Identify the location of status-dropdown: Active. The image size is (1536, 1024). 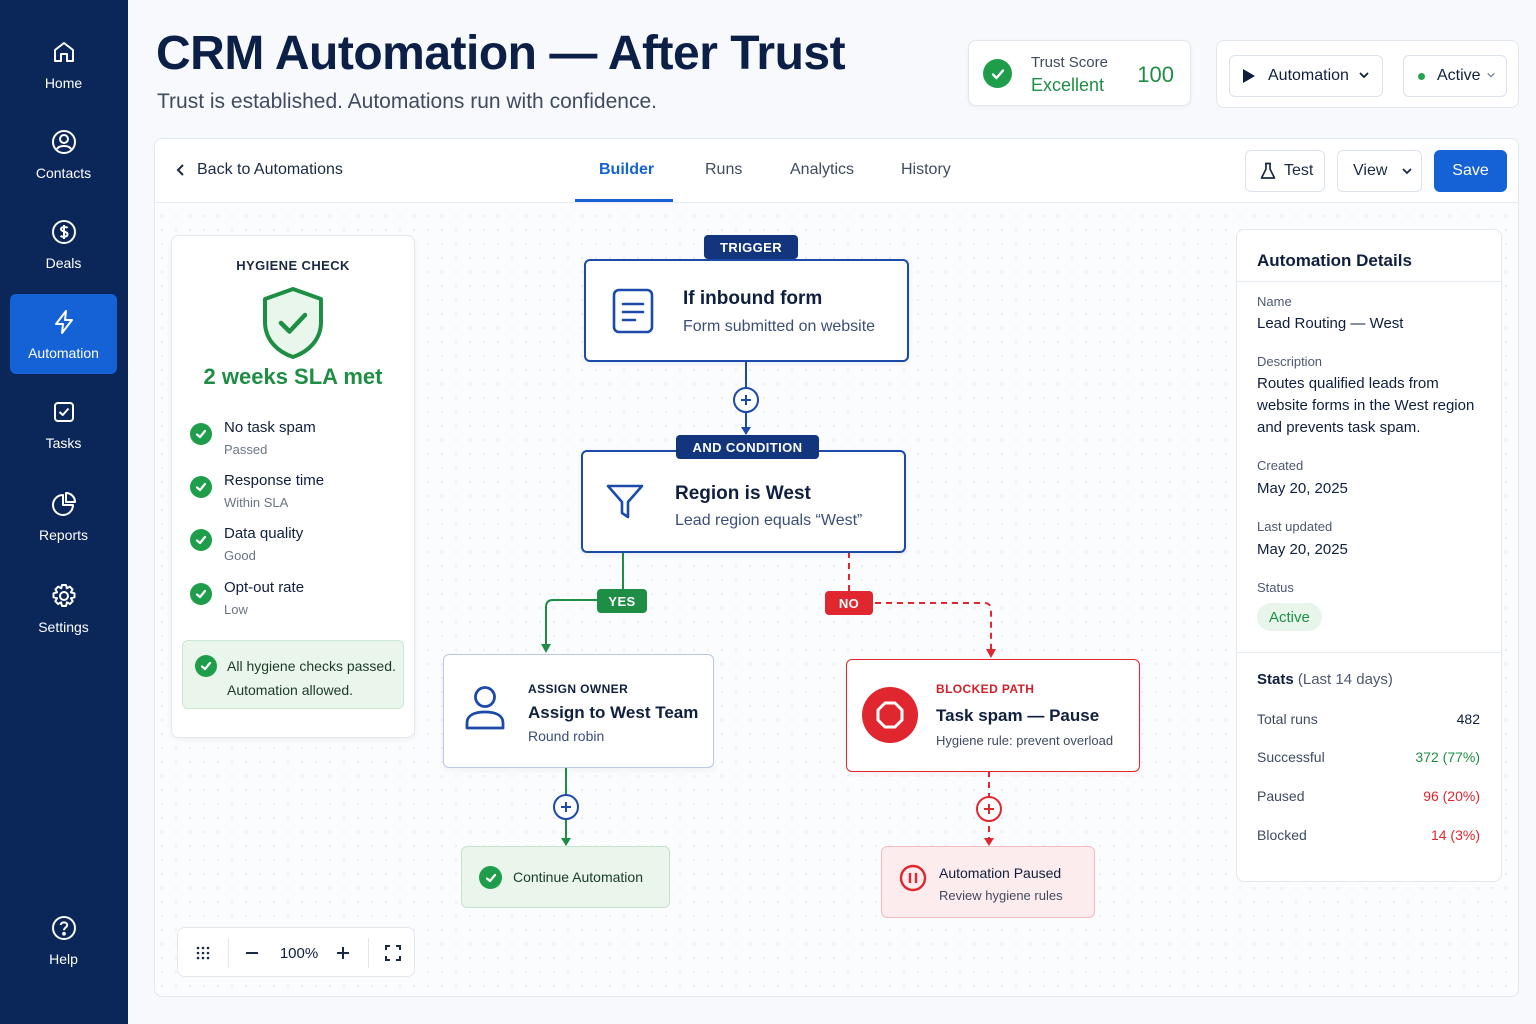
(1455, 76).